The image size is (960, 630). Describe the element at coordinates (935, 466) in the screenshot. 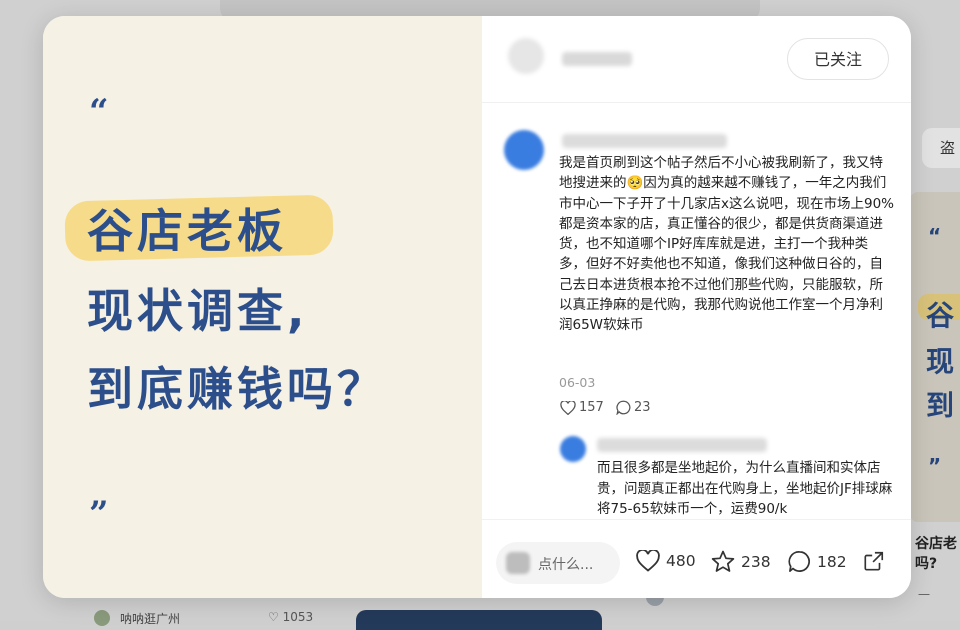

I see `background-quote-mark: ”` at that location.